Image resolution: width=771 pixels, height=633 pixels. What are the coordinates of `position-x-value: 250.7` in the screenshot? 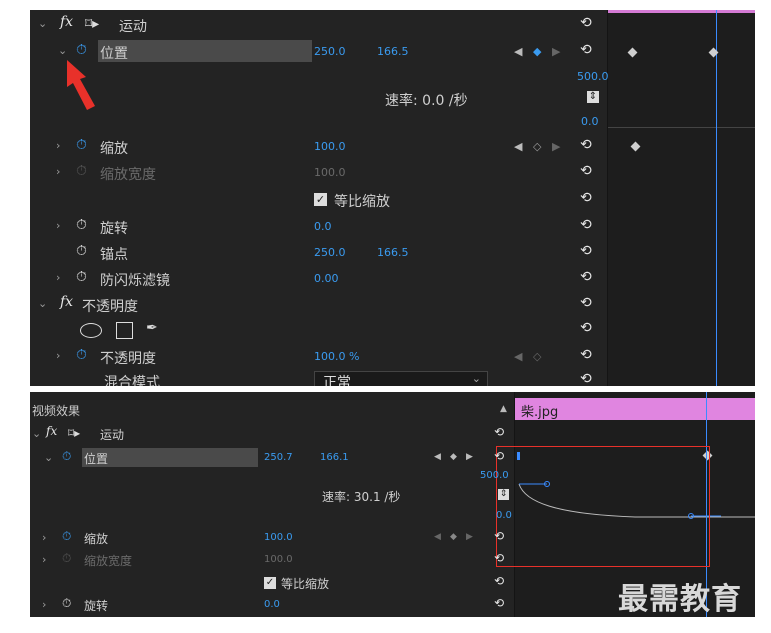 It's located at (278, 457).